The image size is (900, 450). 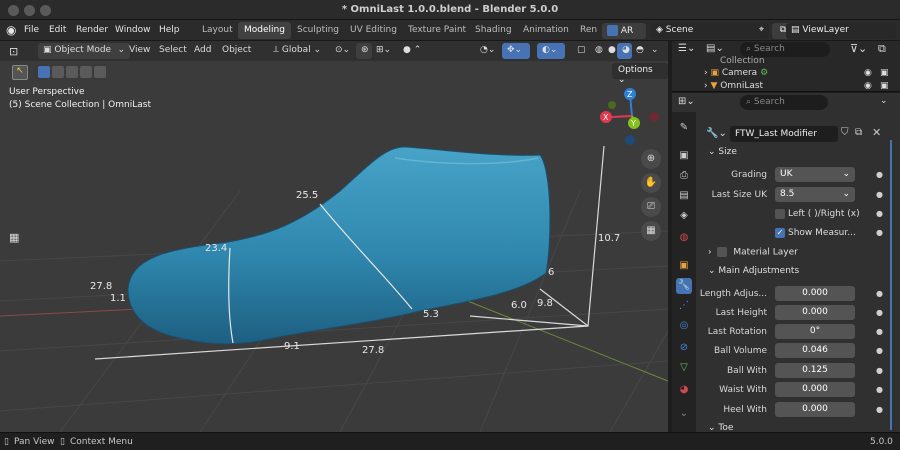 I want to click on section-toe: ⌄ Toe, so click(x=720, y=427).